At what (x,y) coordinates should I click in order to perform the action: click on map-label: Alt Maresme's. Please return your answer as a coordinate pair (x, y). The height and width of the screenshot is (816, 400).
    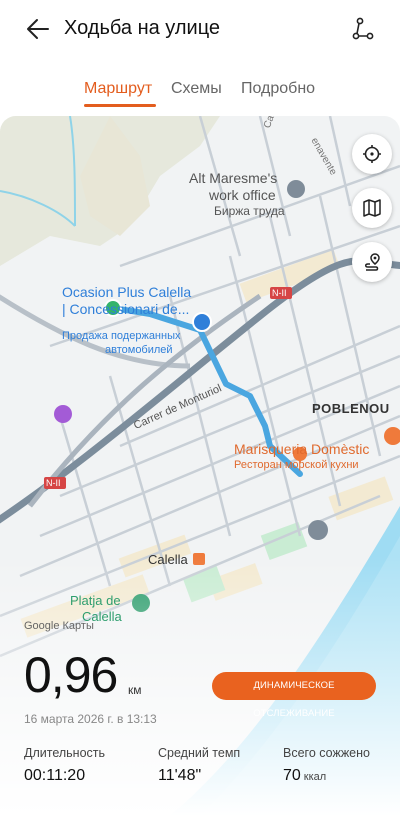
    Looking at the image, I should click on (233, 178).